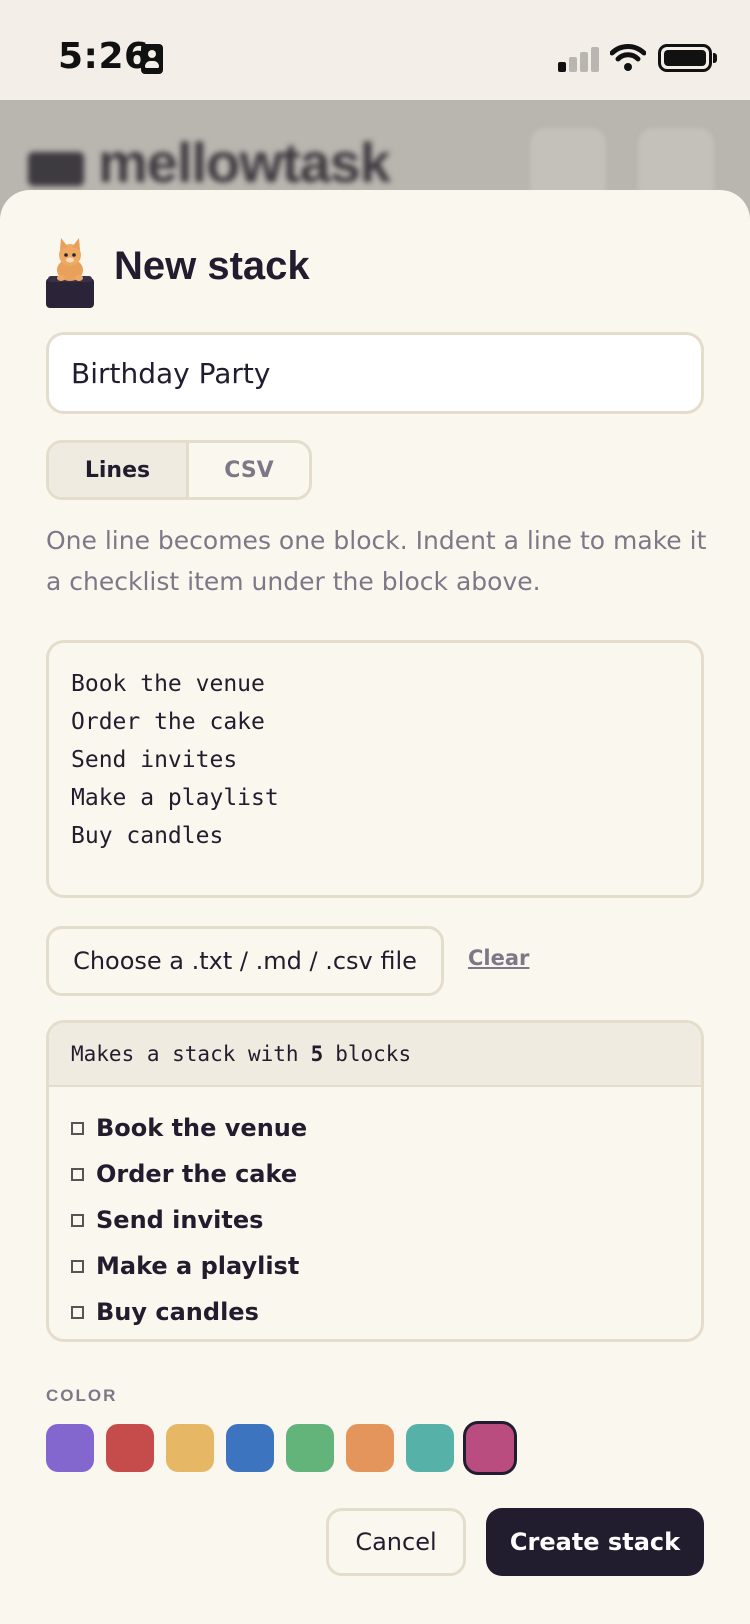  Describe the element at coordinates (375, 373) in the screenshot. I see `stack-name-input: Birthday Party` at that location.